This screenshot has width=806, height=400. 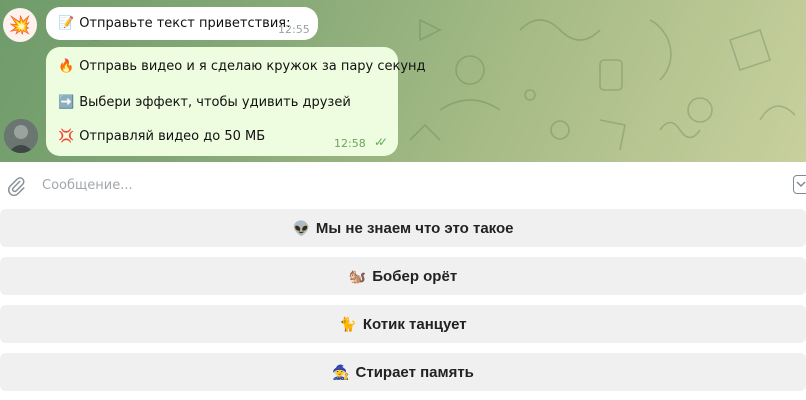 What do you see at coordinates (341, 371) in the screenshot?
I see `wizard-icon: 🧙` at bounding box center [341, 371].